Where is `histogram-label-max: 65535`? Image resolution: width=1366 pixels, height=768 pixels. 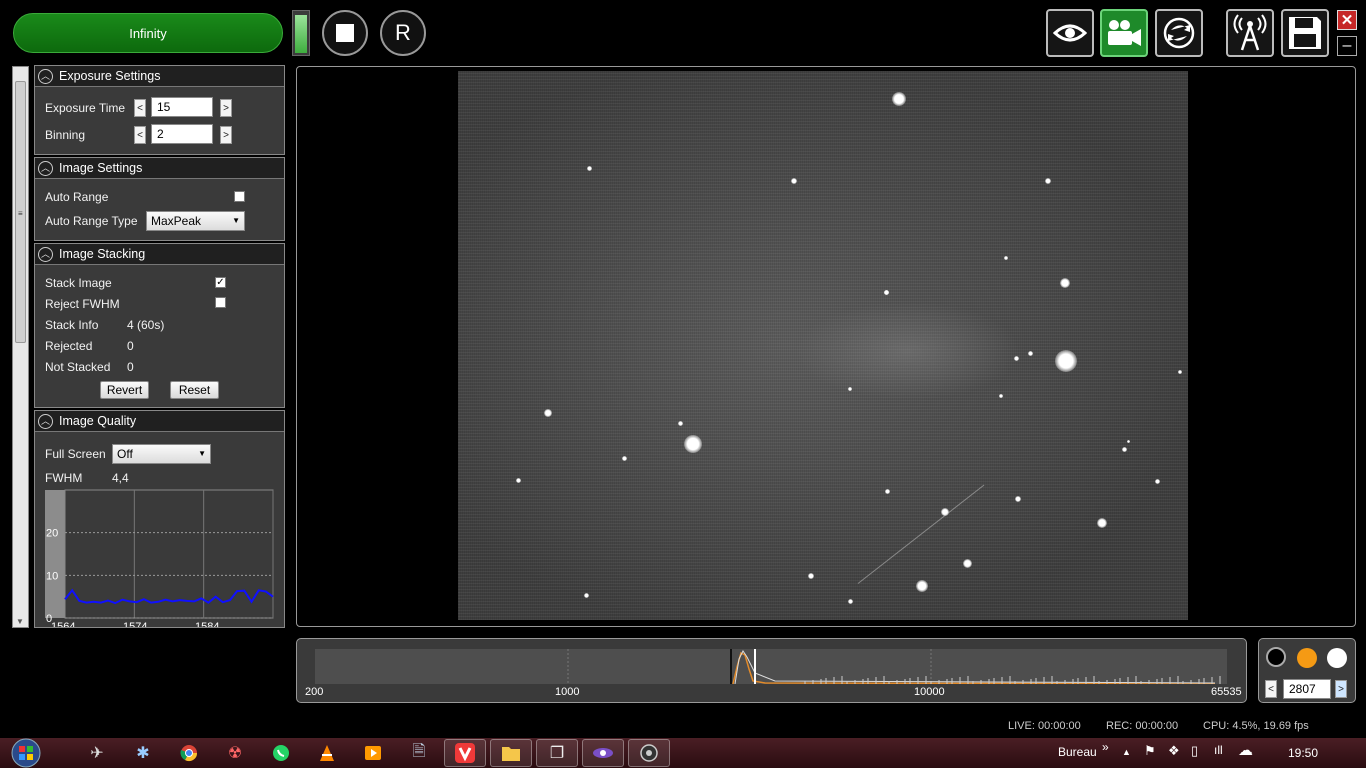
histogram-label-max: 65535 is located at coordinates (1226, 692).